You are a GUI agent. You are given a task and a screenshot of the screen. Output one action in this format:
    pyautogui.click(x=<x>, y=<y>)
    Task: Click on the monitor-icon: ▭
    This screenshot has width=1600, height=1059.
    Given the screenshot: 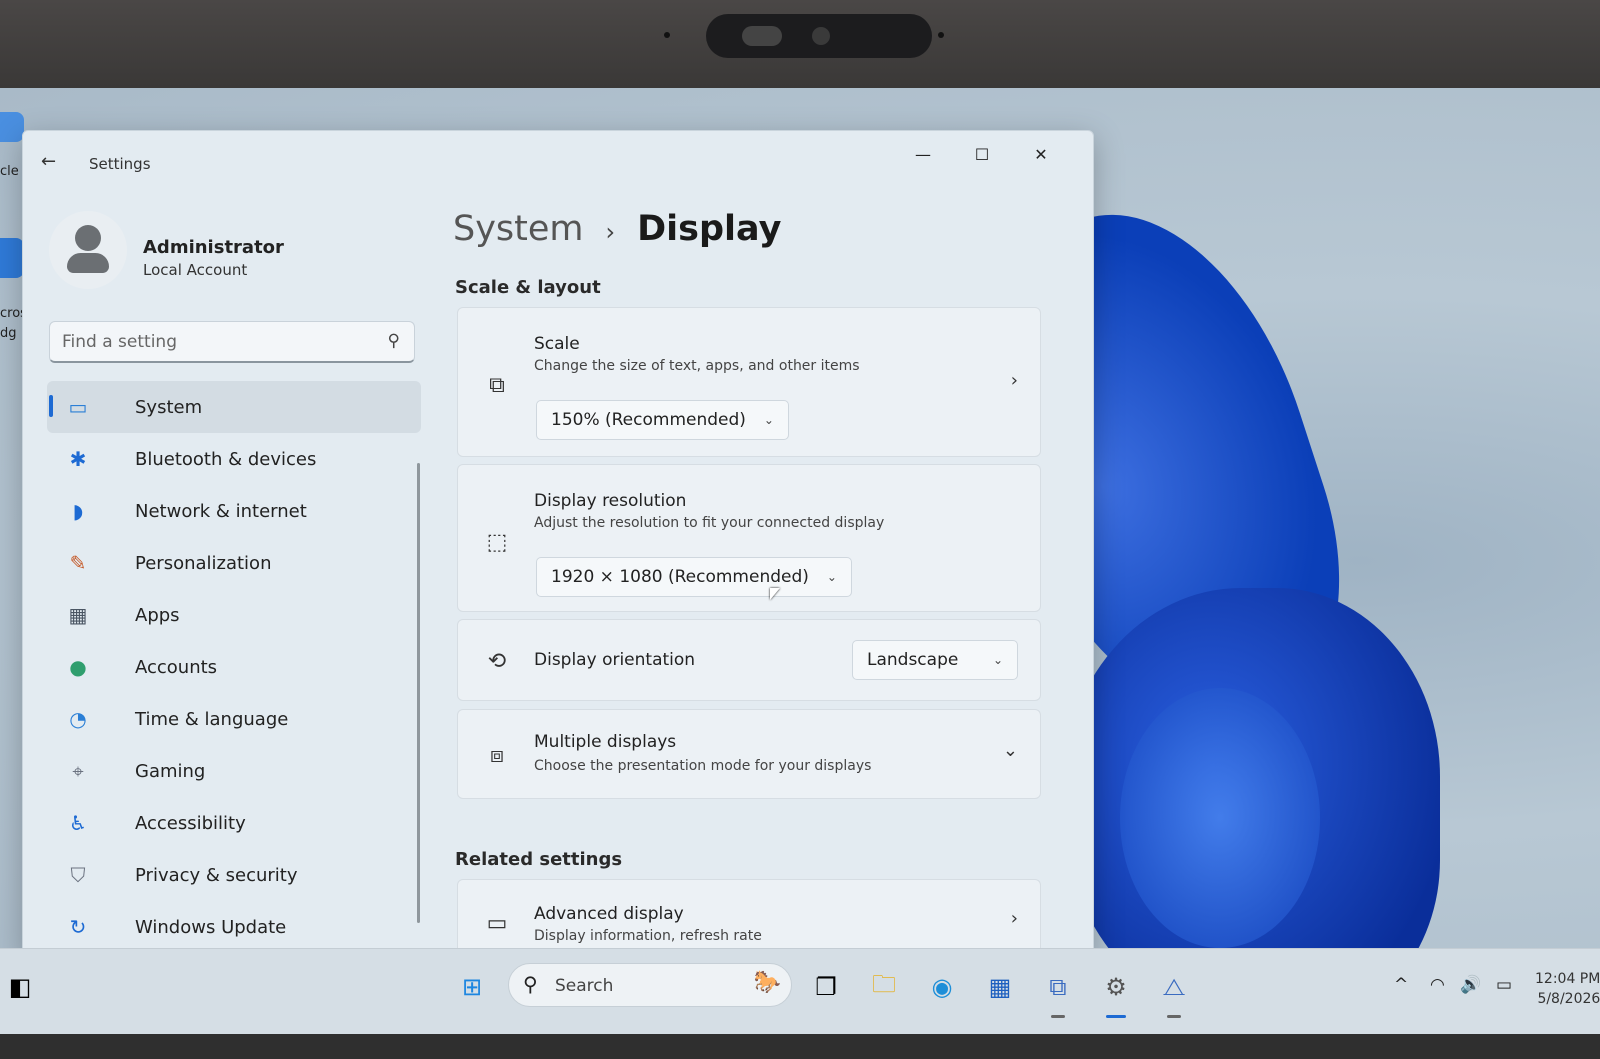 What is the action you would take?
    pyautogui.click(x=497, y=923)
    